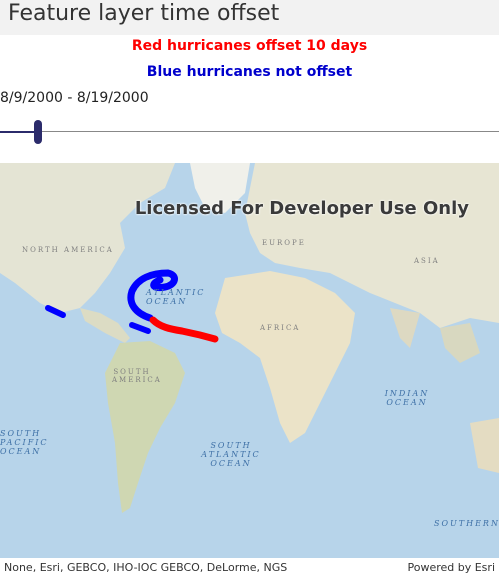 The width and height of the screenshot is (499, 577). I want to click on slider-thumb, so click(38, 132).